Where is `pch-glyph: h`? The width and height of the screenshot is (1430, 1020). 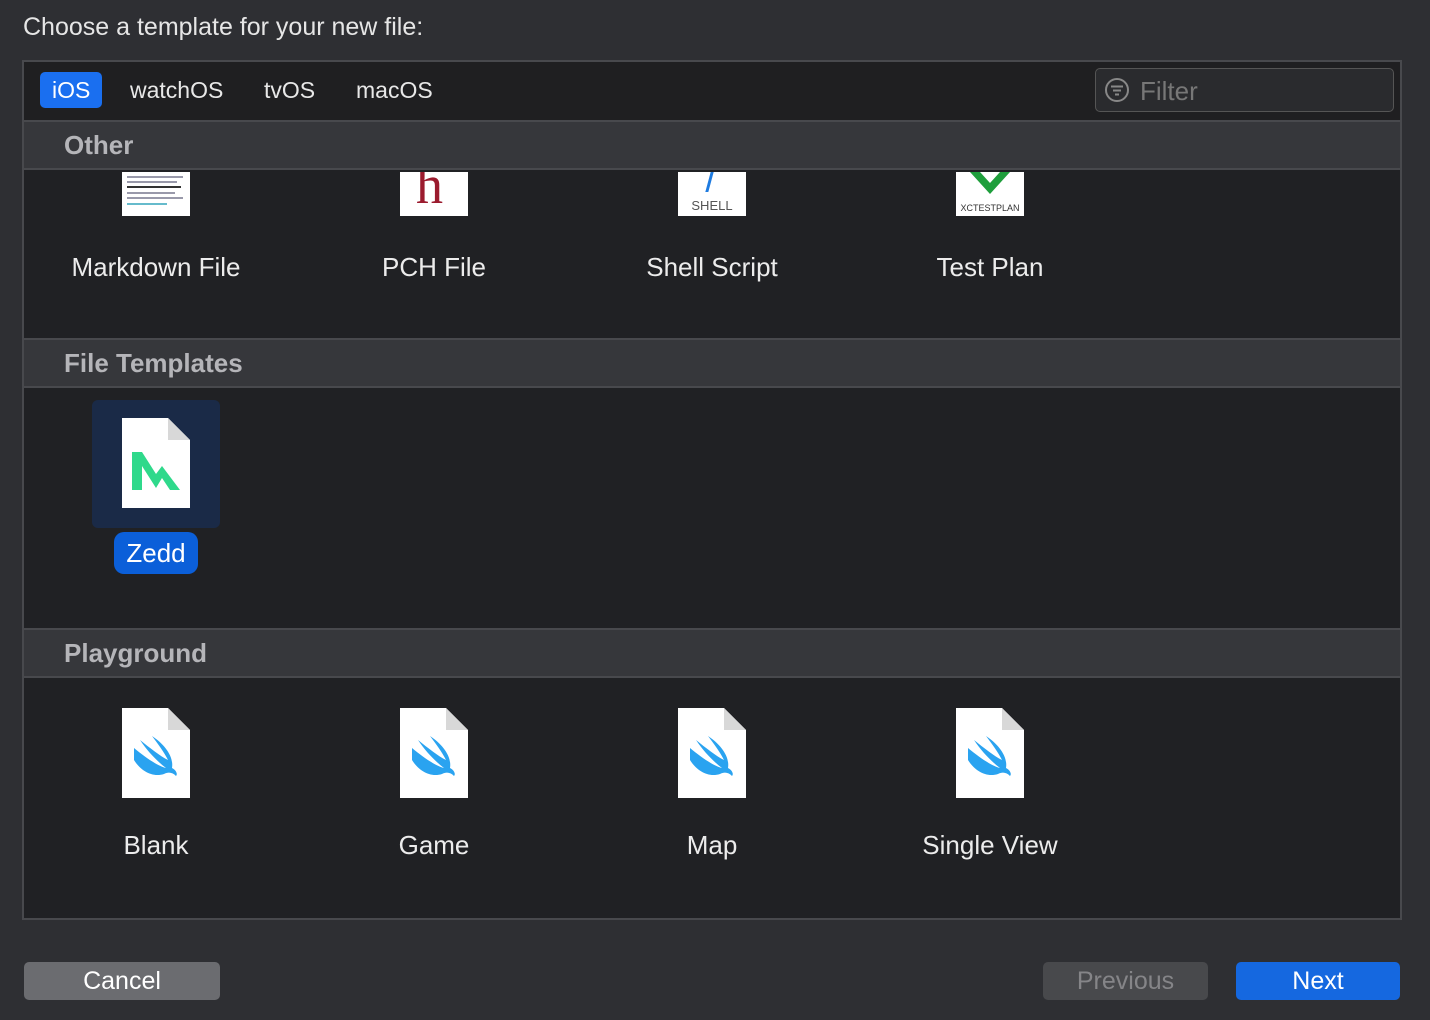 pch-glyph: h is located at coordinates (429, 193).